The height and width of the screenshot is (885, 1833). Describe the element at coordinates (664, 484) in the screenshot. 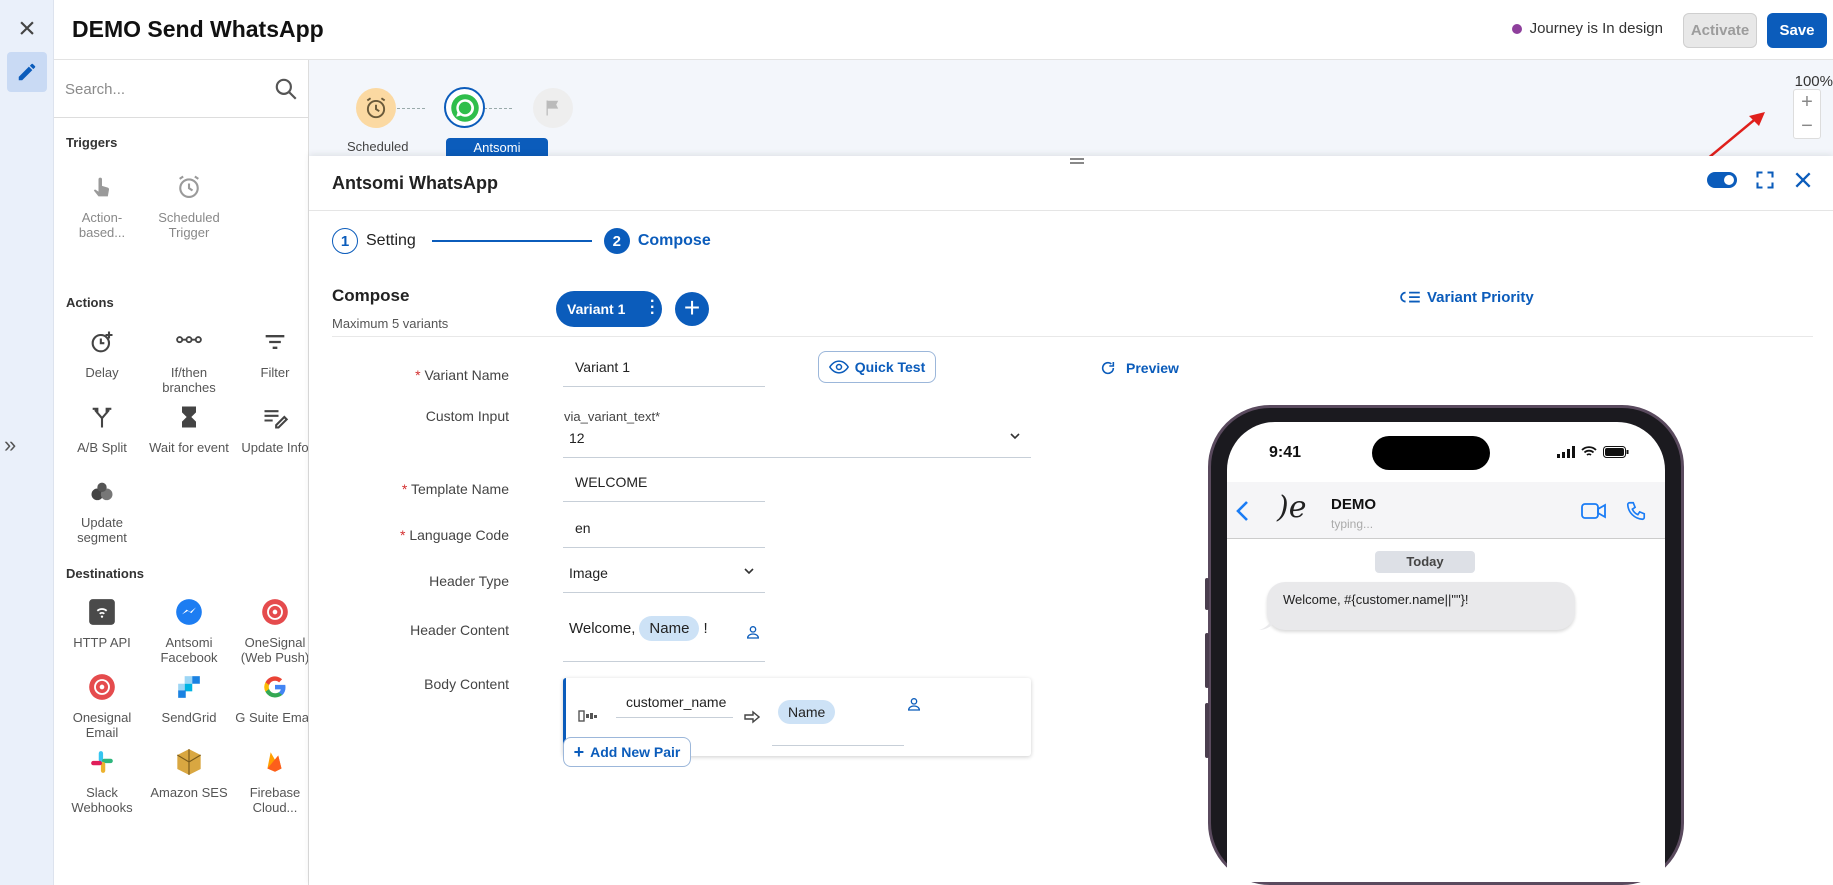

I see `template-name-input: WELCOME` at that location.